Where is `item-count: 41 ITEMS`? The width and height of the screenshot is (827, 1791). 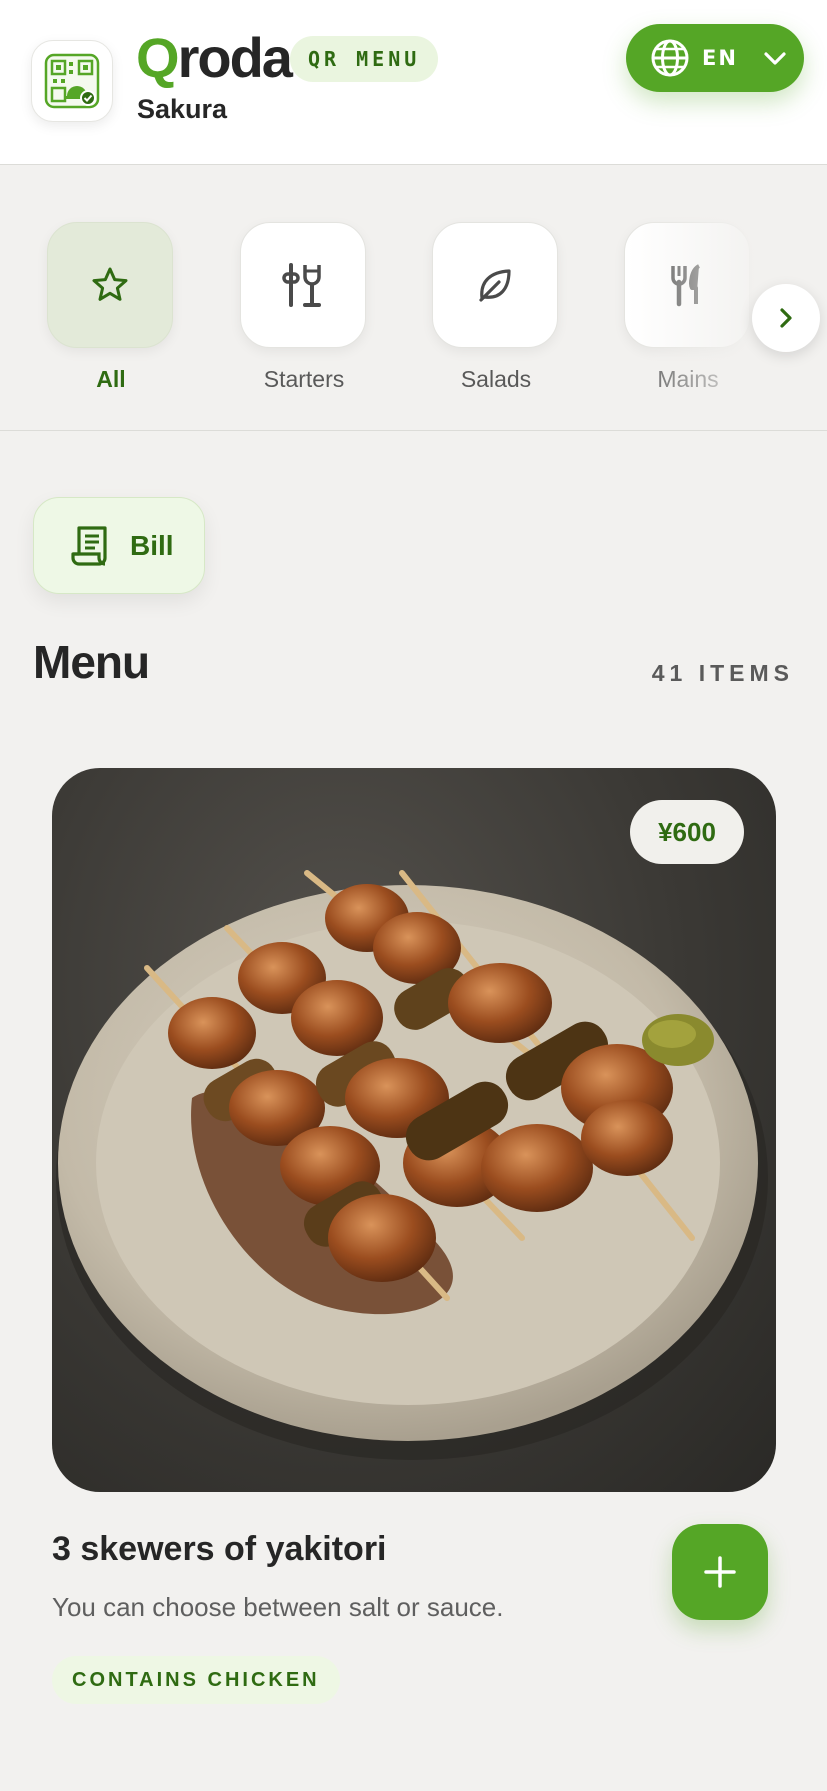
item-count: 41 ITEMS is located at coordinates (722, 673).